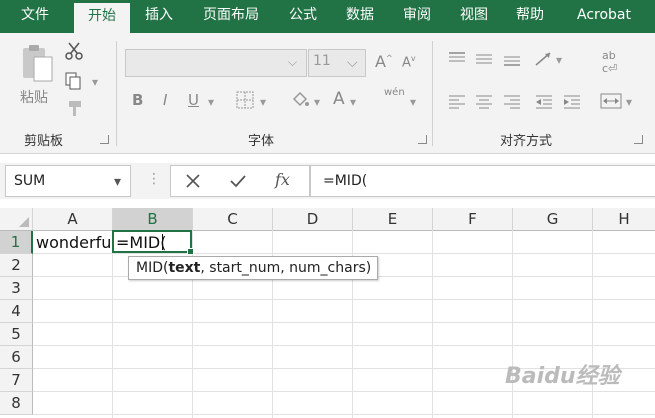  Describe the element at coordinates (300, 100) in the screenshot. I see `fill-color-icon` at that location.